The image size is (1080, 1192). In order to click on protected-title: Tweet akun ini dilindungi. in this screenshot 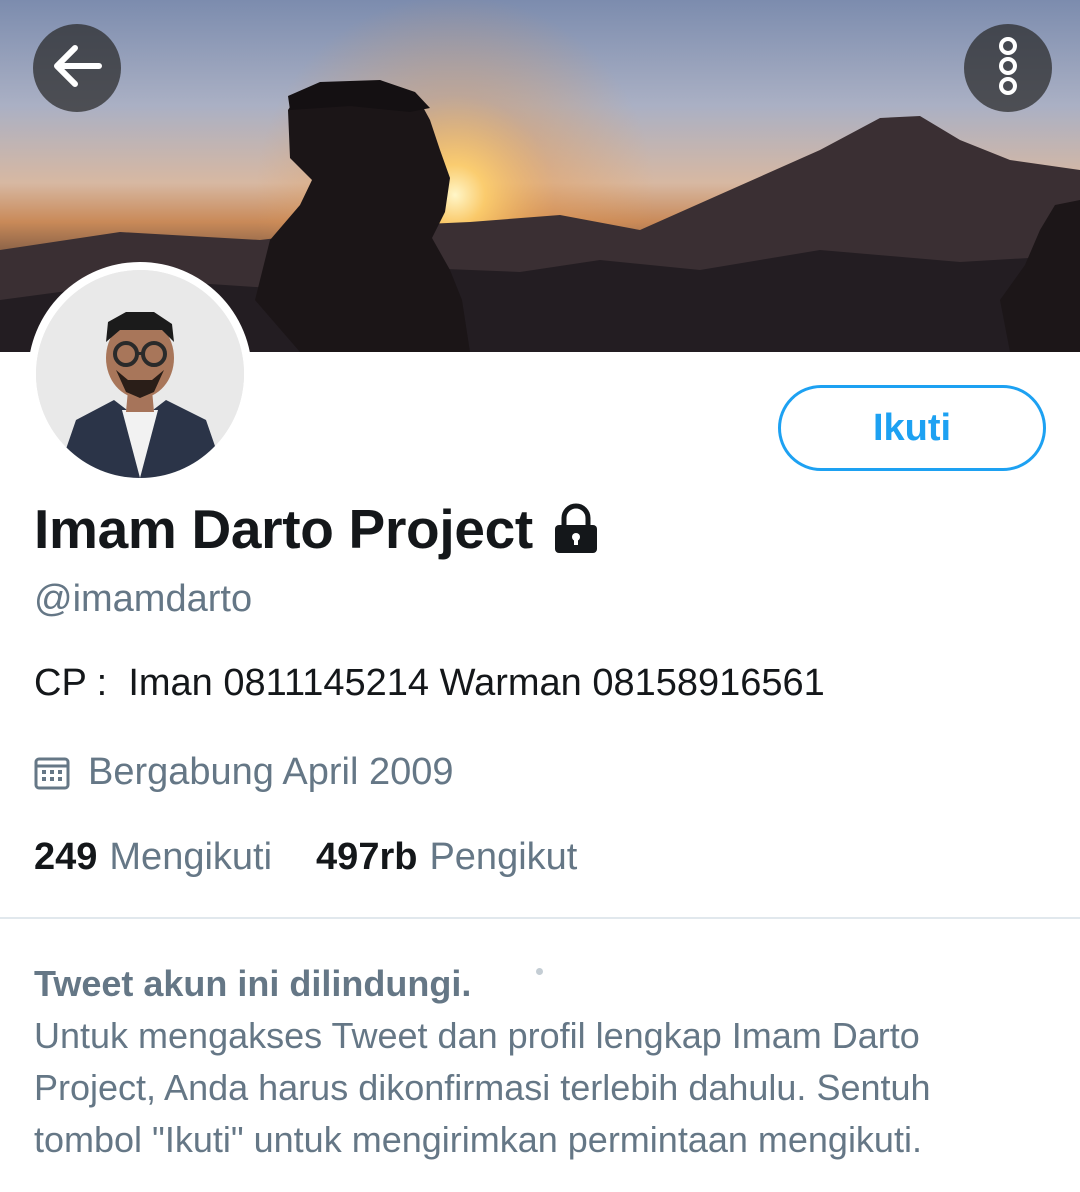, I will do `click(253, 983)`.